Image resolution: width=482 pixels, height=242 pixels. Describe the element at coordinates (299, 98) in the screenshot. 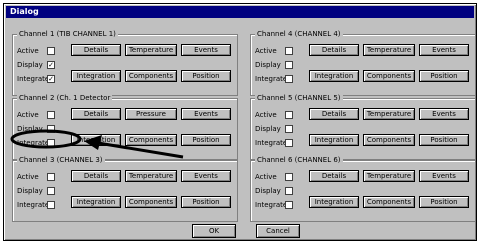

I see `channel-group-title: Channel 5 (CHANNEL 5)` at that location.